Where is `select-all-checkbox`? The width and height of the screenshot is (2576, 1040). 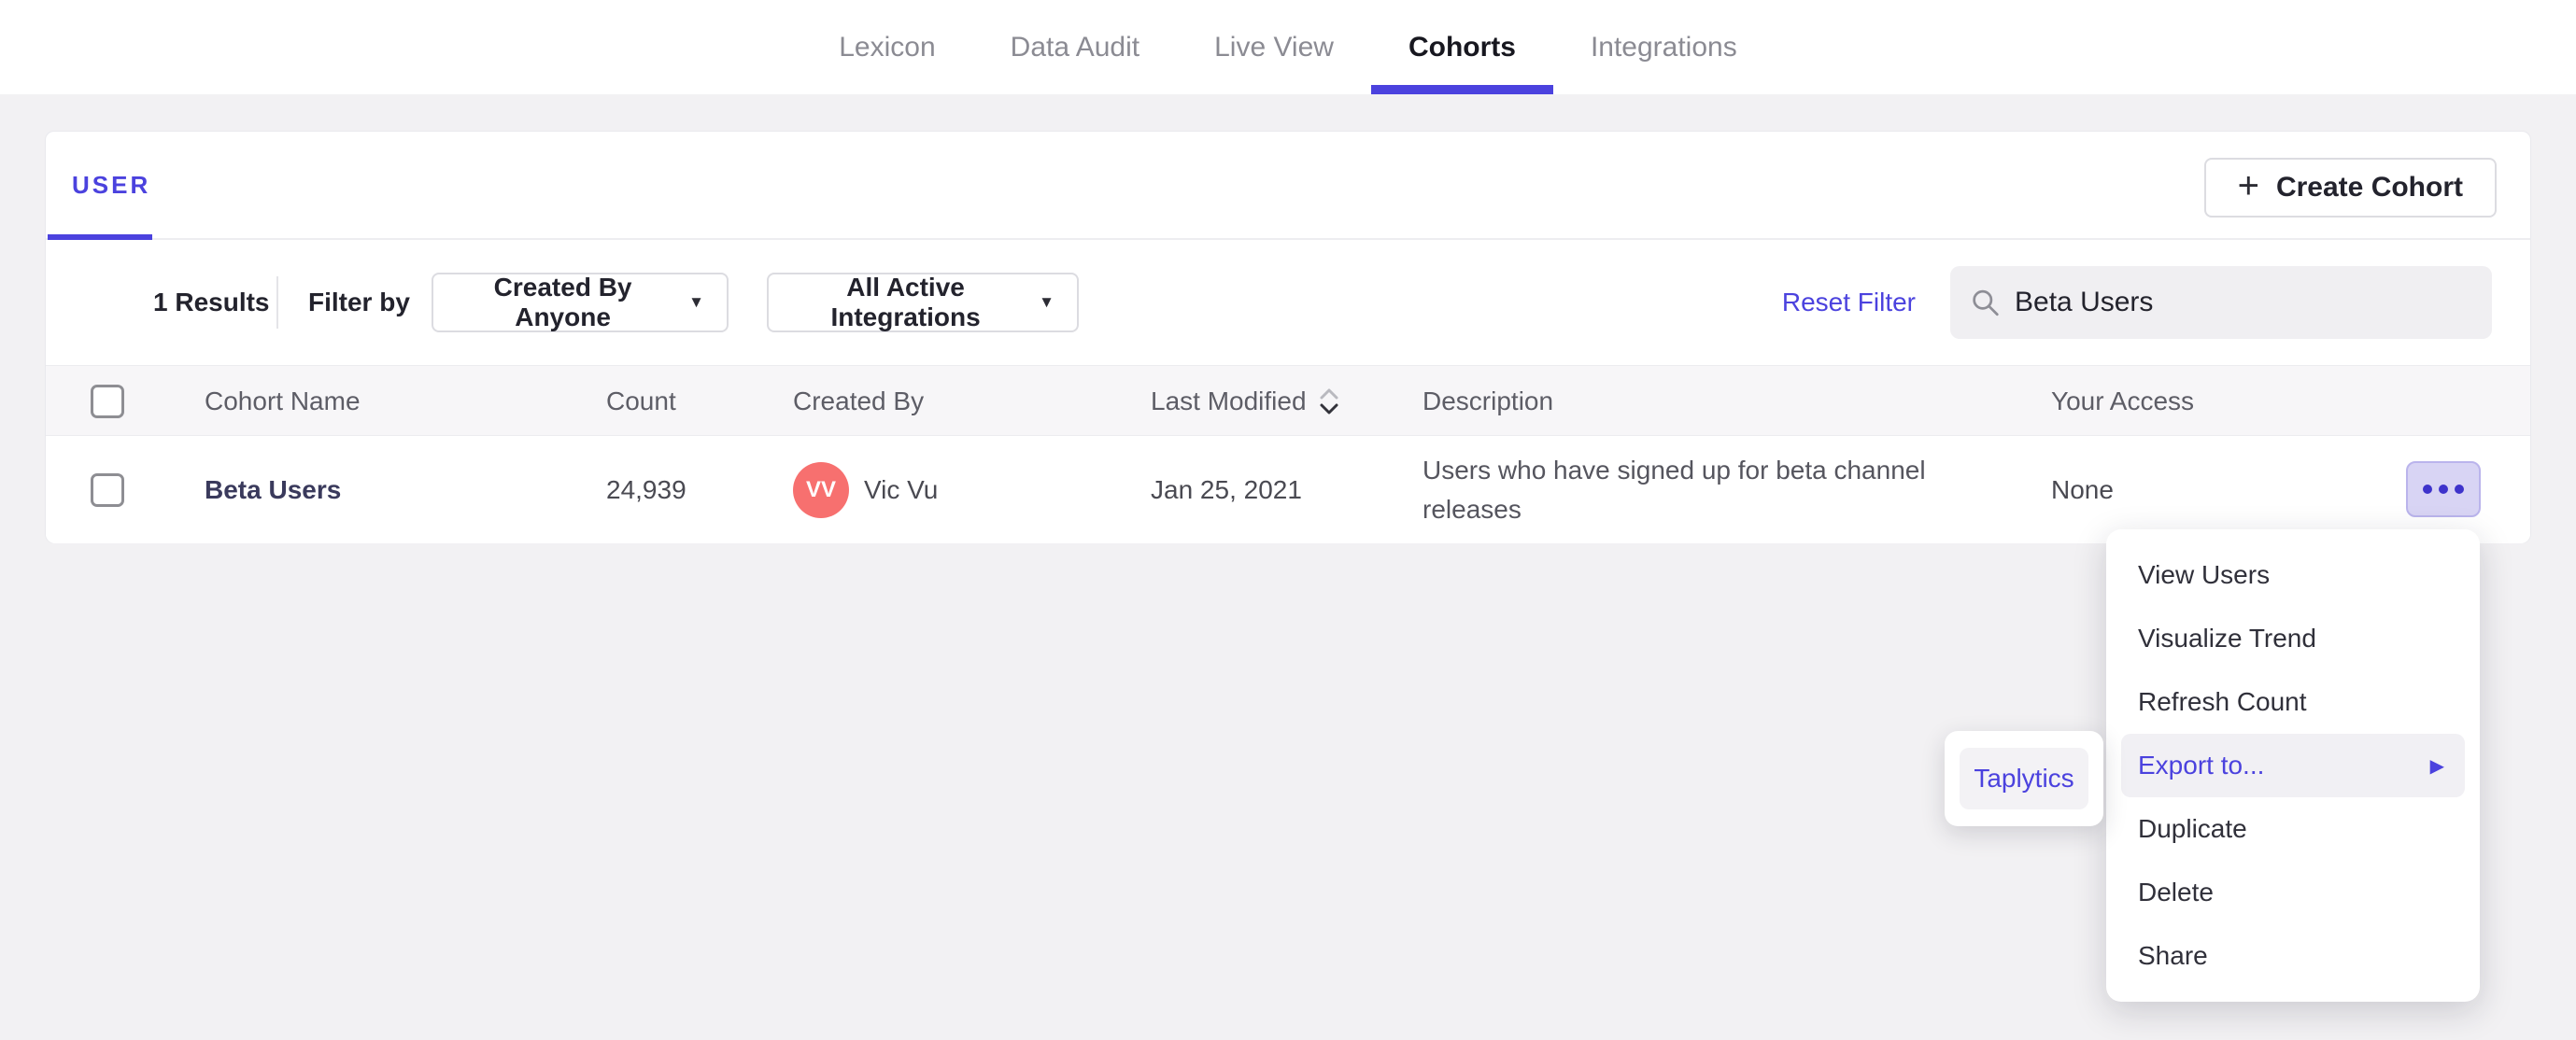 select-all-checkbox is located at coordinates (107, 401).